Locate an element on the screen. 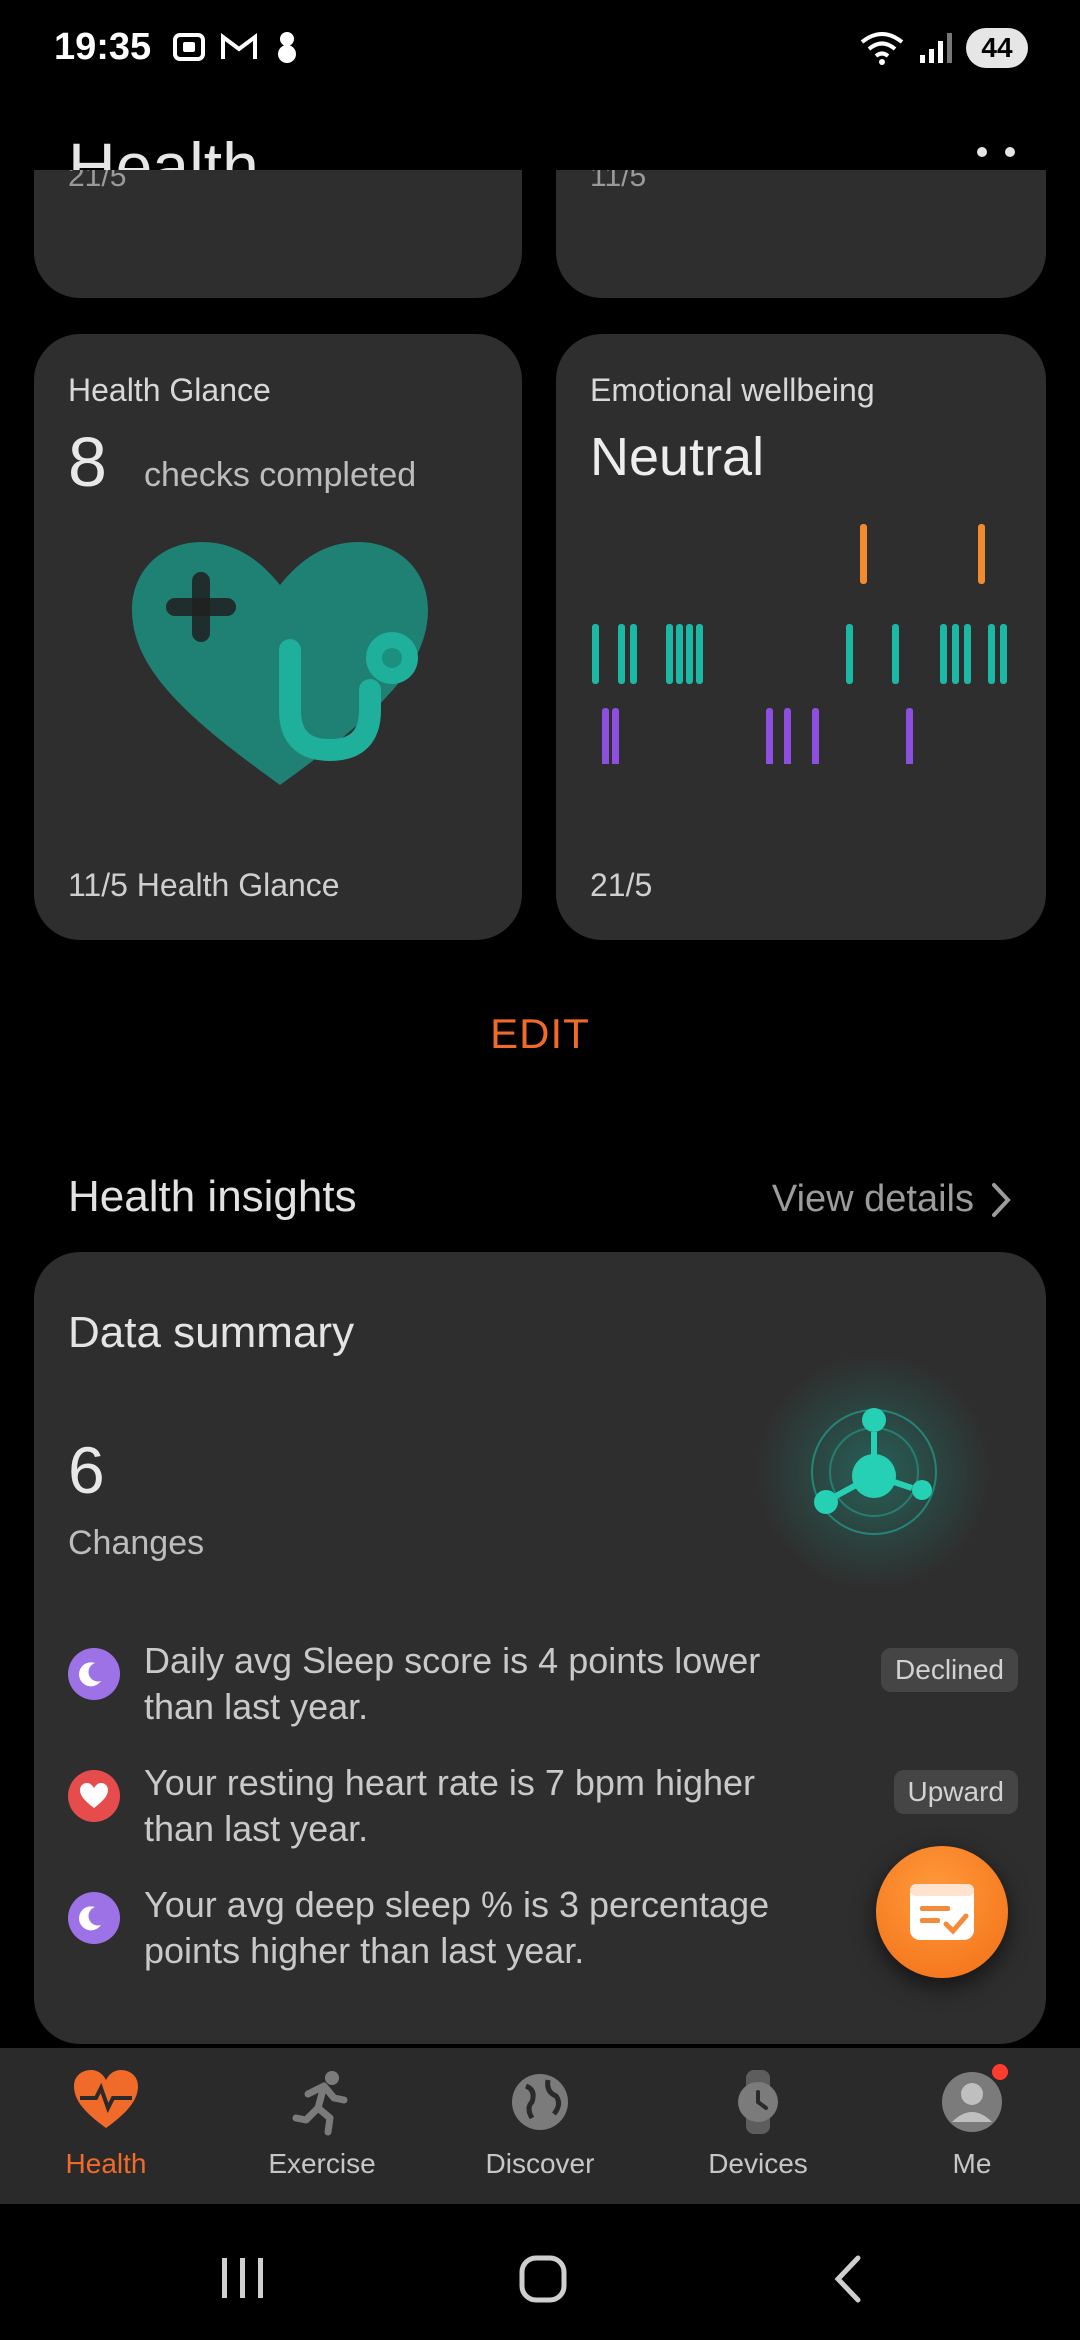 Image resolution: width=1080 pixels, height=2340 pixels. card-label: Health Glance is located at coordinates (169, 390).